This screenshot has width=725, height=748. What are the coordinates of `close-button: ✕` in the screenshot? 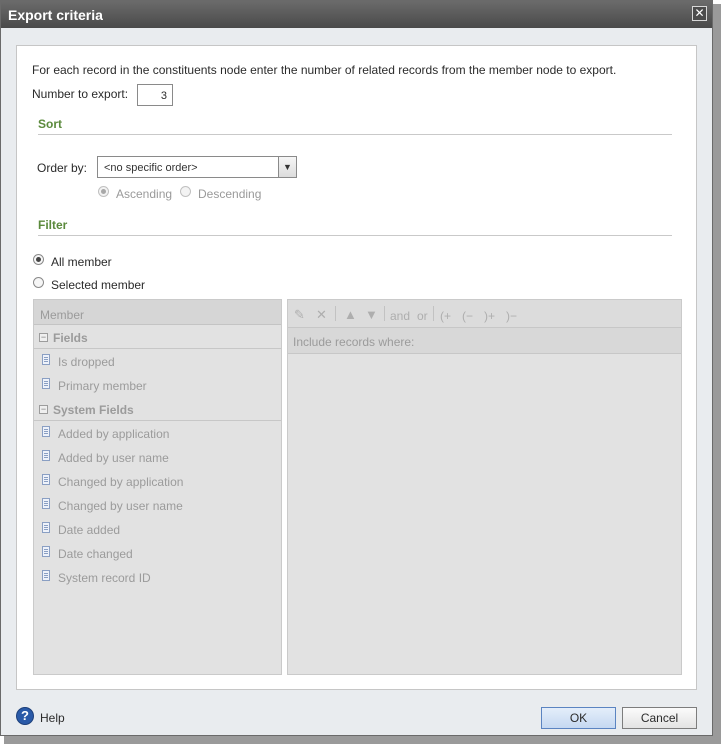 It's located at (699, 13).